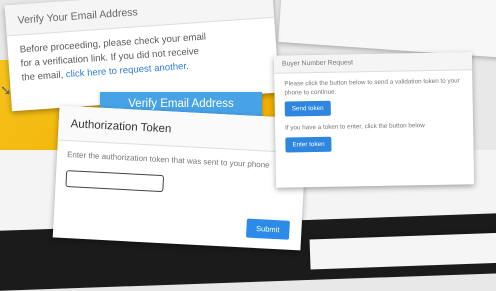 This screenshot has width=496, height=291. Describe the element at coordinates (307, 108) in the screenshot. I see `send-token-button: Send token` at that location.